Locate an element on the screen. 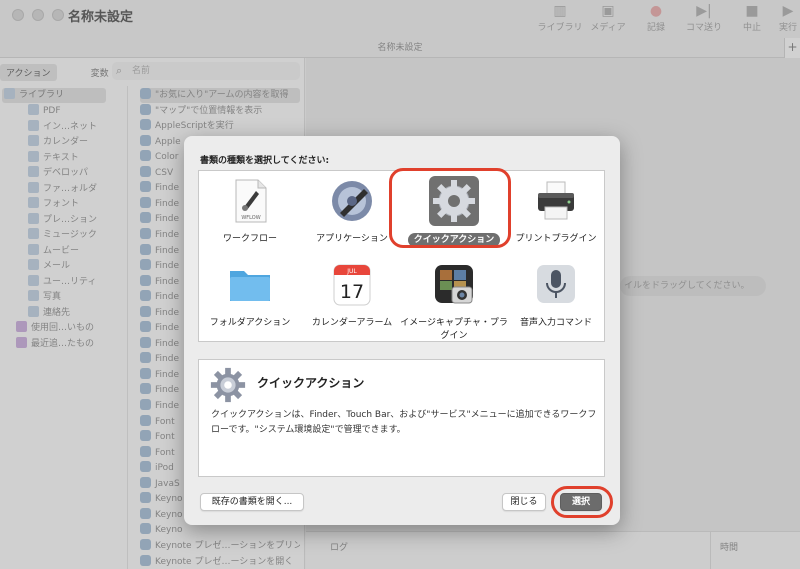 This screenshot has height=569, width=800. type-label: プリントプラグイン is located at coordinates (556, 239).